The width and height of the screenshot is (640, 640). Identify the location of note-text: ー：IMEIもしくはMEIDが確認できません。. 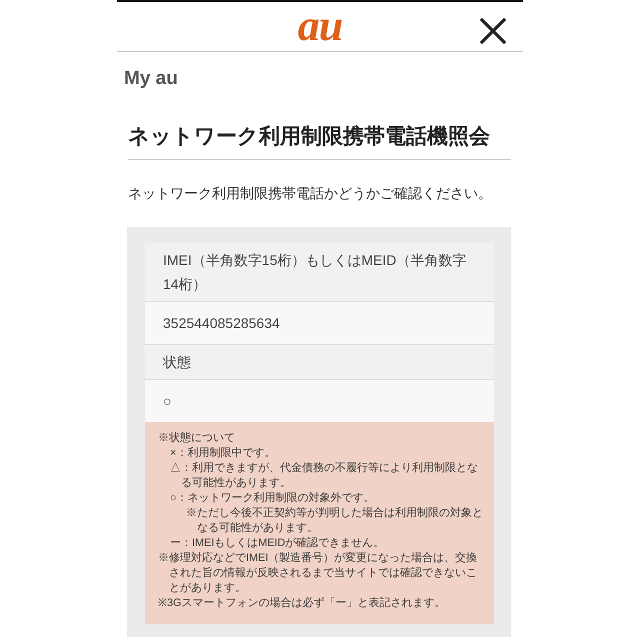
(278, 543).